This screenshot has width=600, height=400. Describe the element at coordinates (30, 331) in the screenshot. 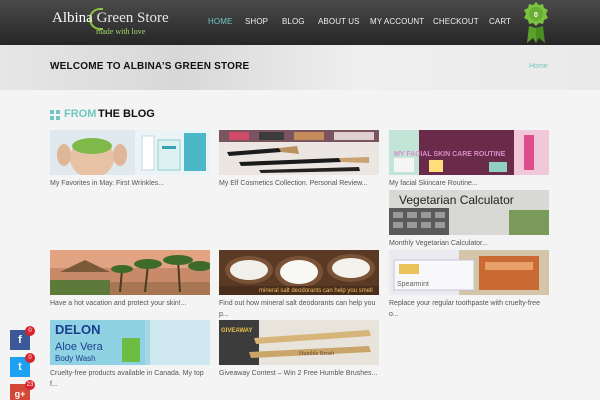

I see `share-count-facebook: 0` at that location.